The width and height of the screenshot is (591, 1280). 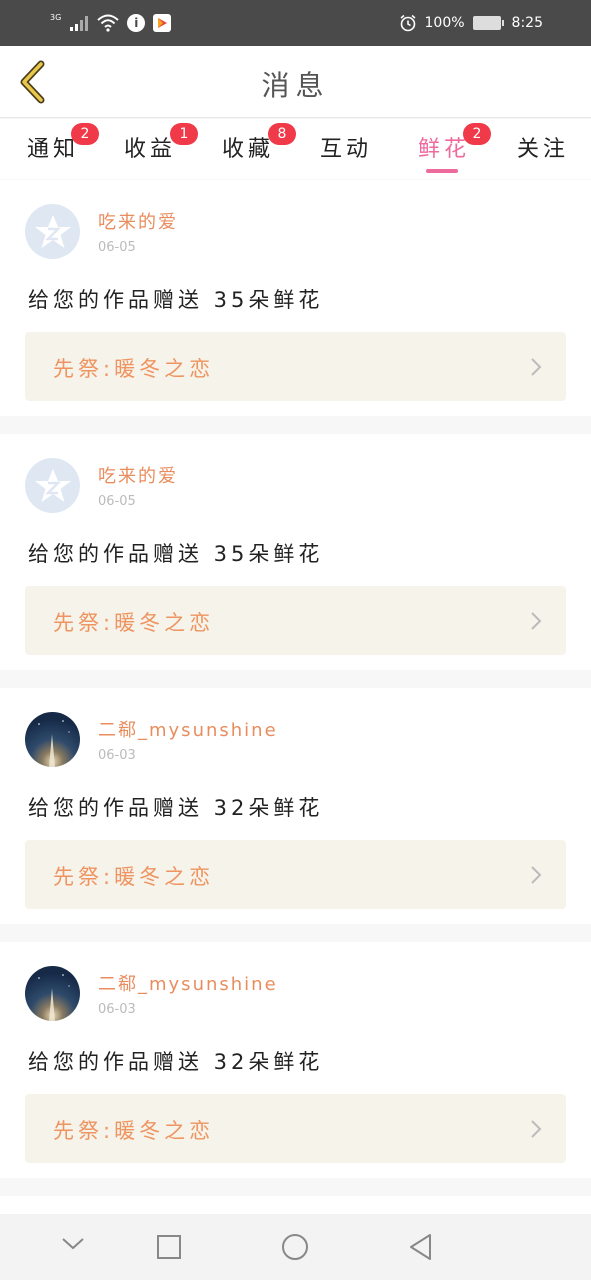 What do you see at coordinates (471, 23) in the screenshot?
I see `status-right: 100% 8:25` at bounding box center [471, 23].